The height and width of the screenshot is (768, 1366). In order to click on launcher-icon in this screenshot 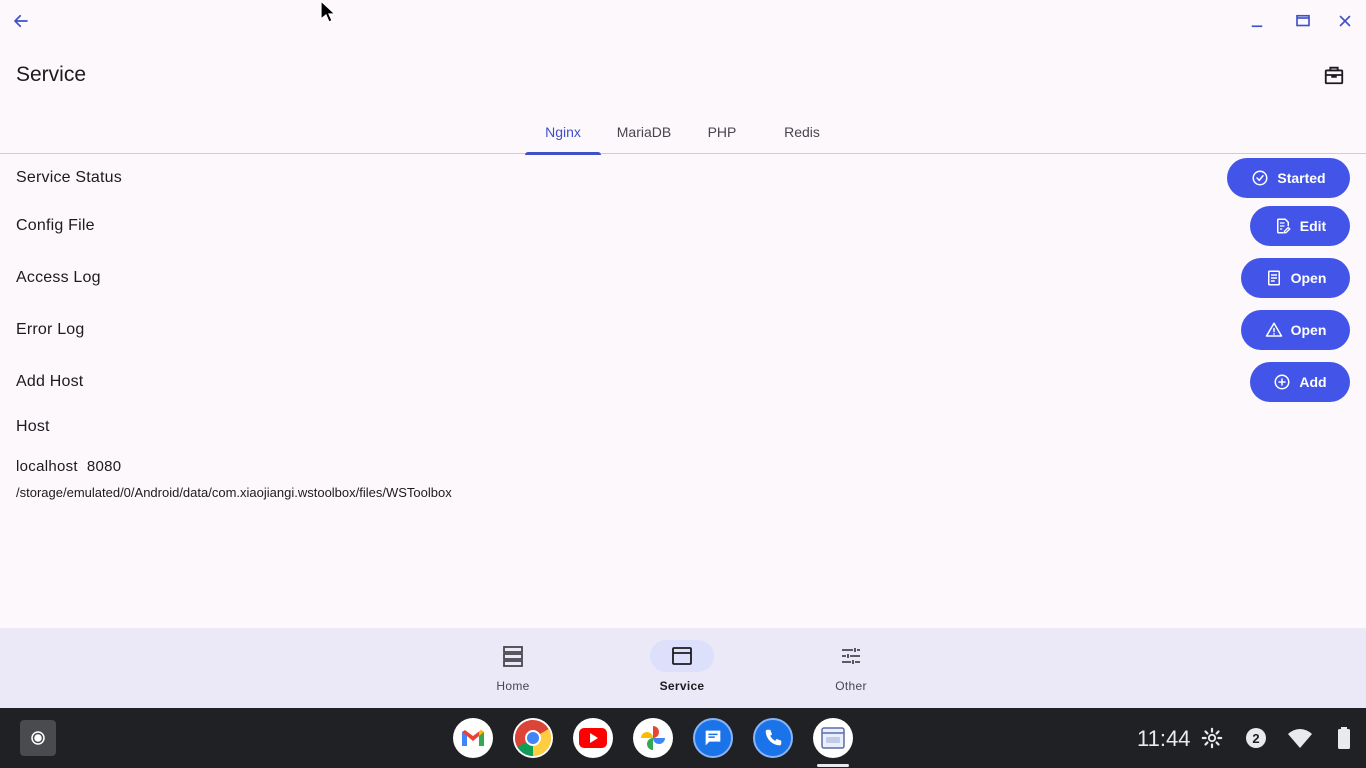, I will do `click(38, 738)`.